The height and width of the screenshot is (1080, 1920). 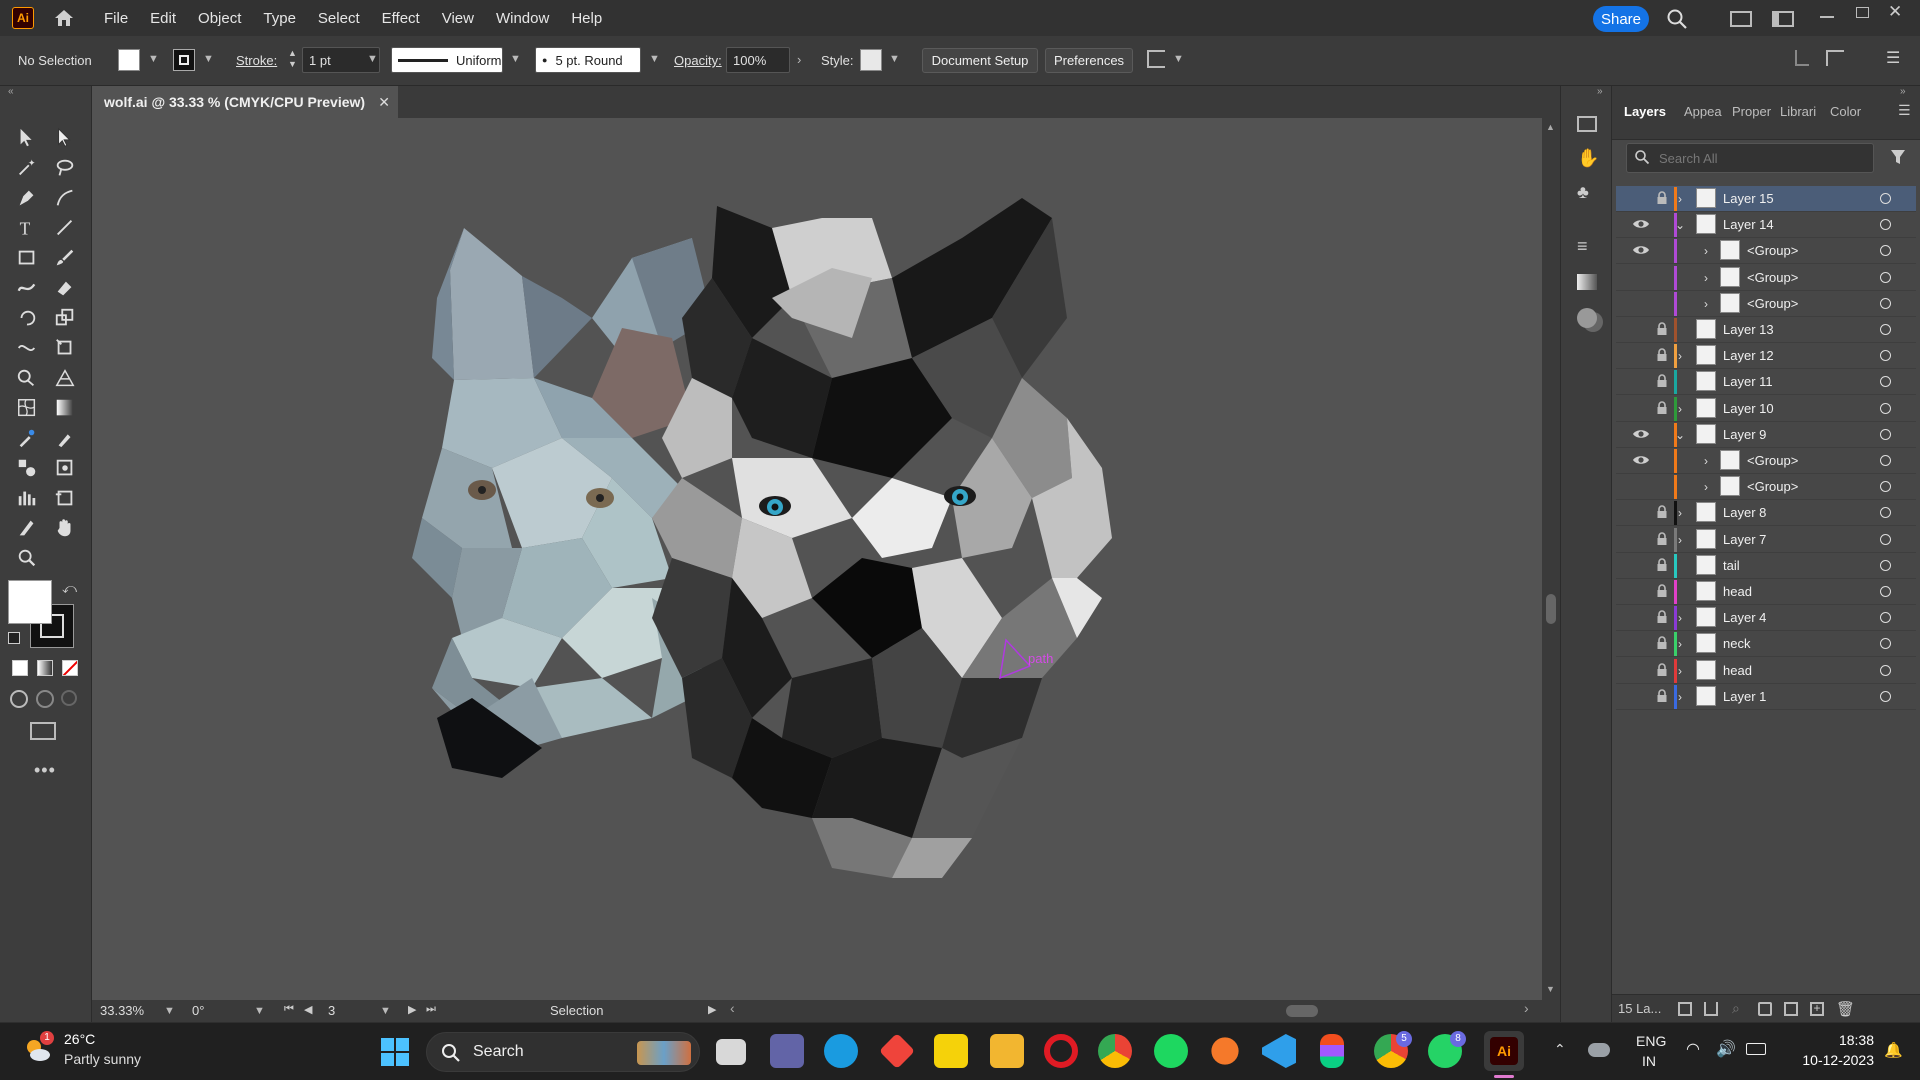 I want to click on layer-row: ⌄ Layer 14, so click(x=1766, y=225).